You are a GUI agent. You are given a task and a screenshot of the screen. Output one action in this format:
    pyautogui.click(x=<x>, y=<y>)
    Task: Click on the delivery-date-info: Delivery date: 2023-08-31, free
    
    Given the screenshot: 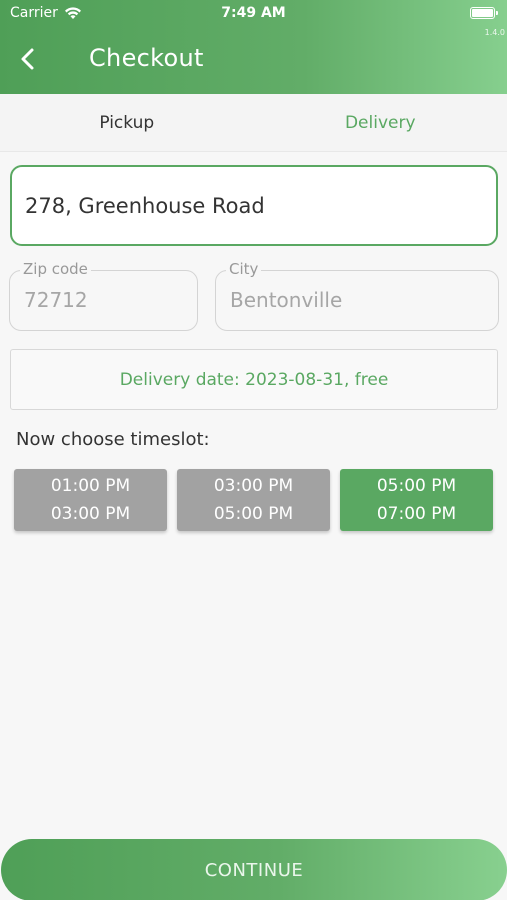 What is the action you would take?
    pyautogui.click(x=254, y=379)
    